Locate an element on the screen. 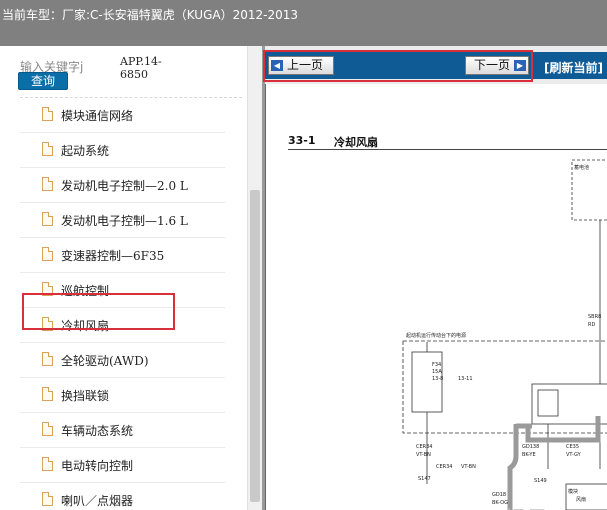  list-item-label: 电动转向控制 is located at coordinates (97, 466).